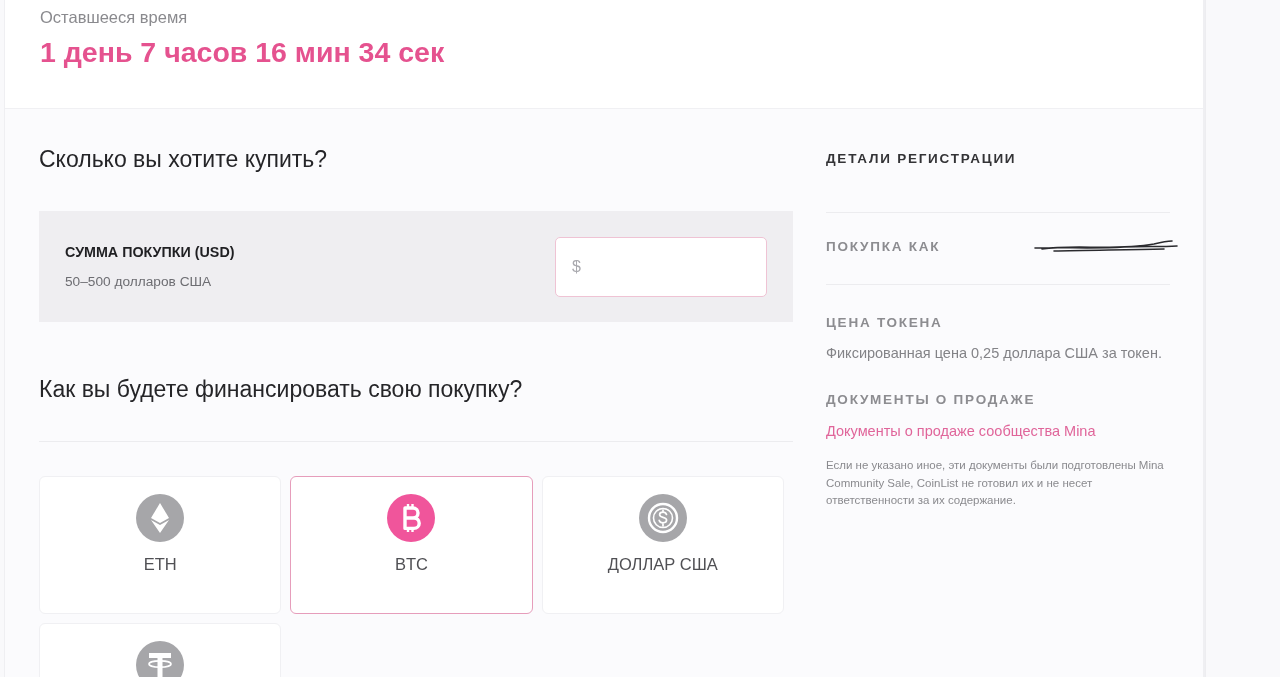  Describe the element at coordinates (884, 323) in the screenshot. I see `token-price-title: ЦЕНА ТОКЕНА` at that location.